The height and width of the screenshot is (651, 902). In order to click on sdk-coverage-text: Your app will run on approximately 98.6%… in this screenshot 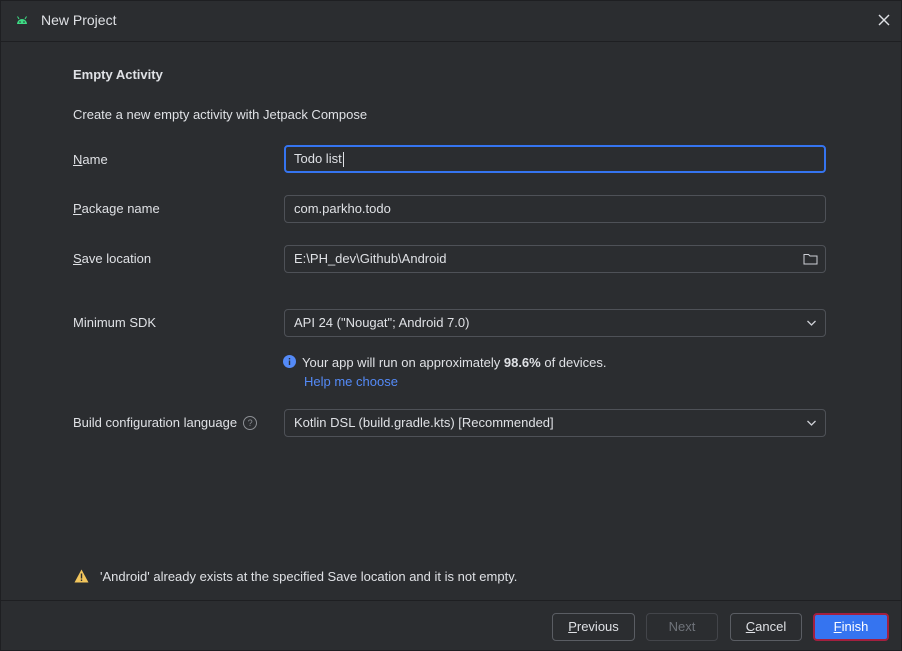, I will do `click(454, 362)`.